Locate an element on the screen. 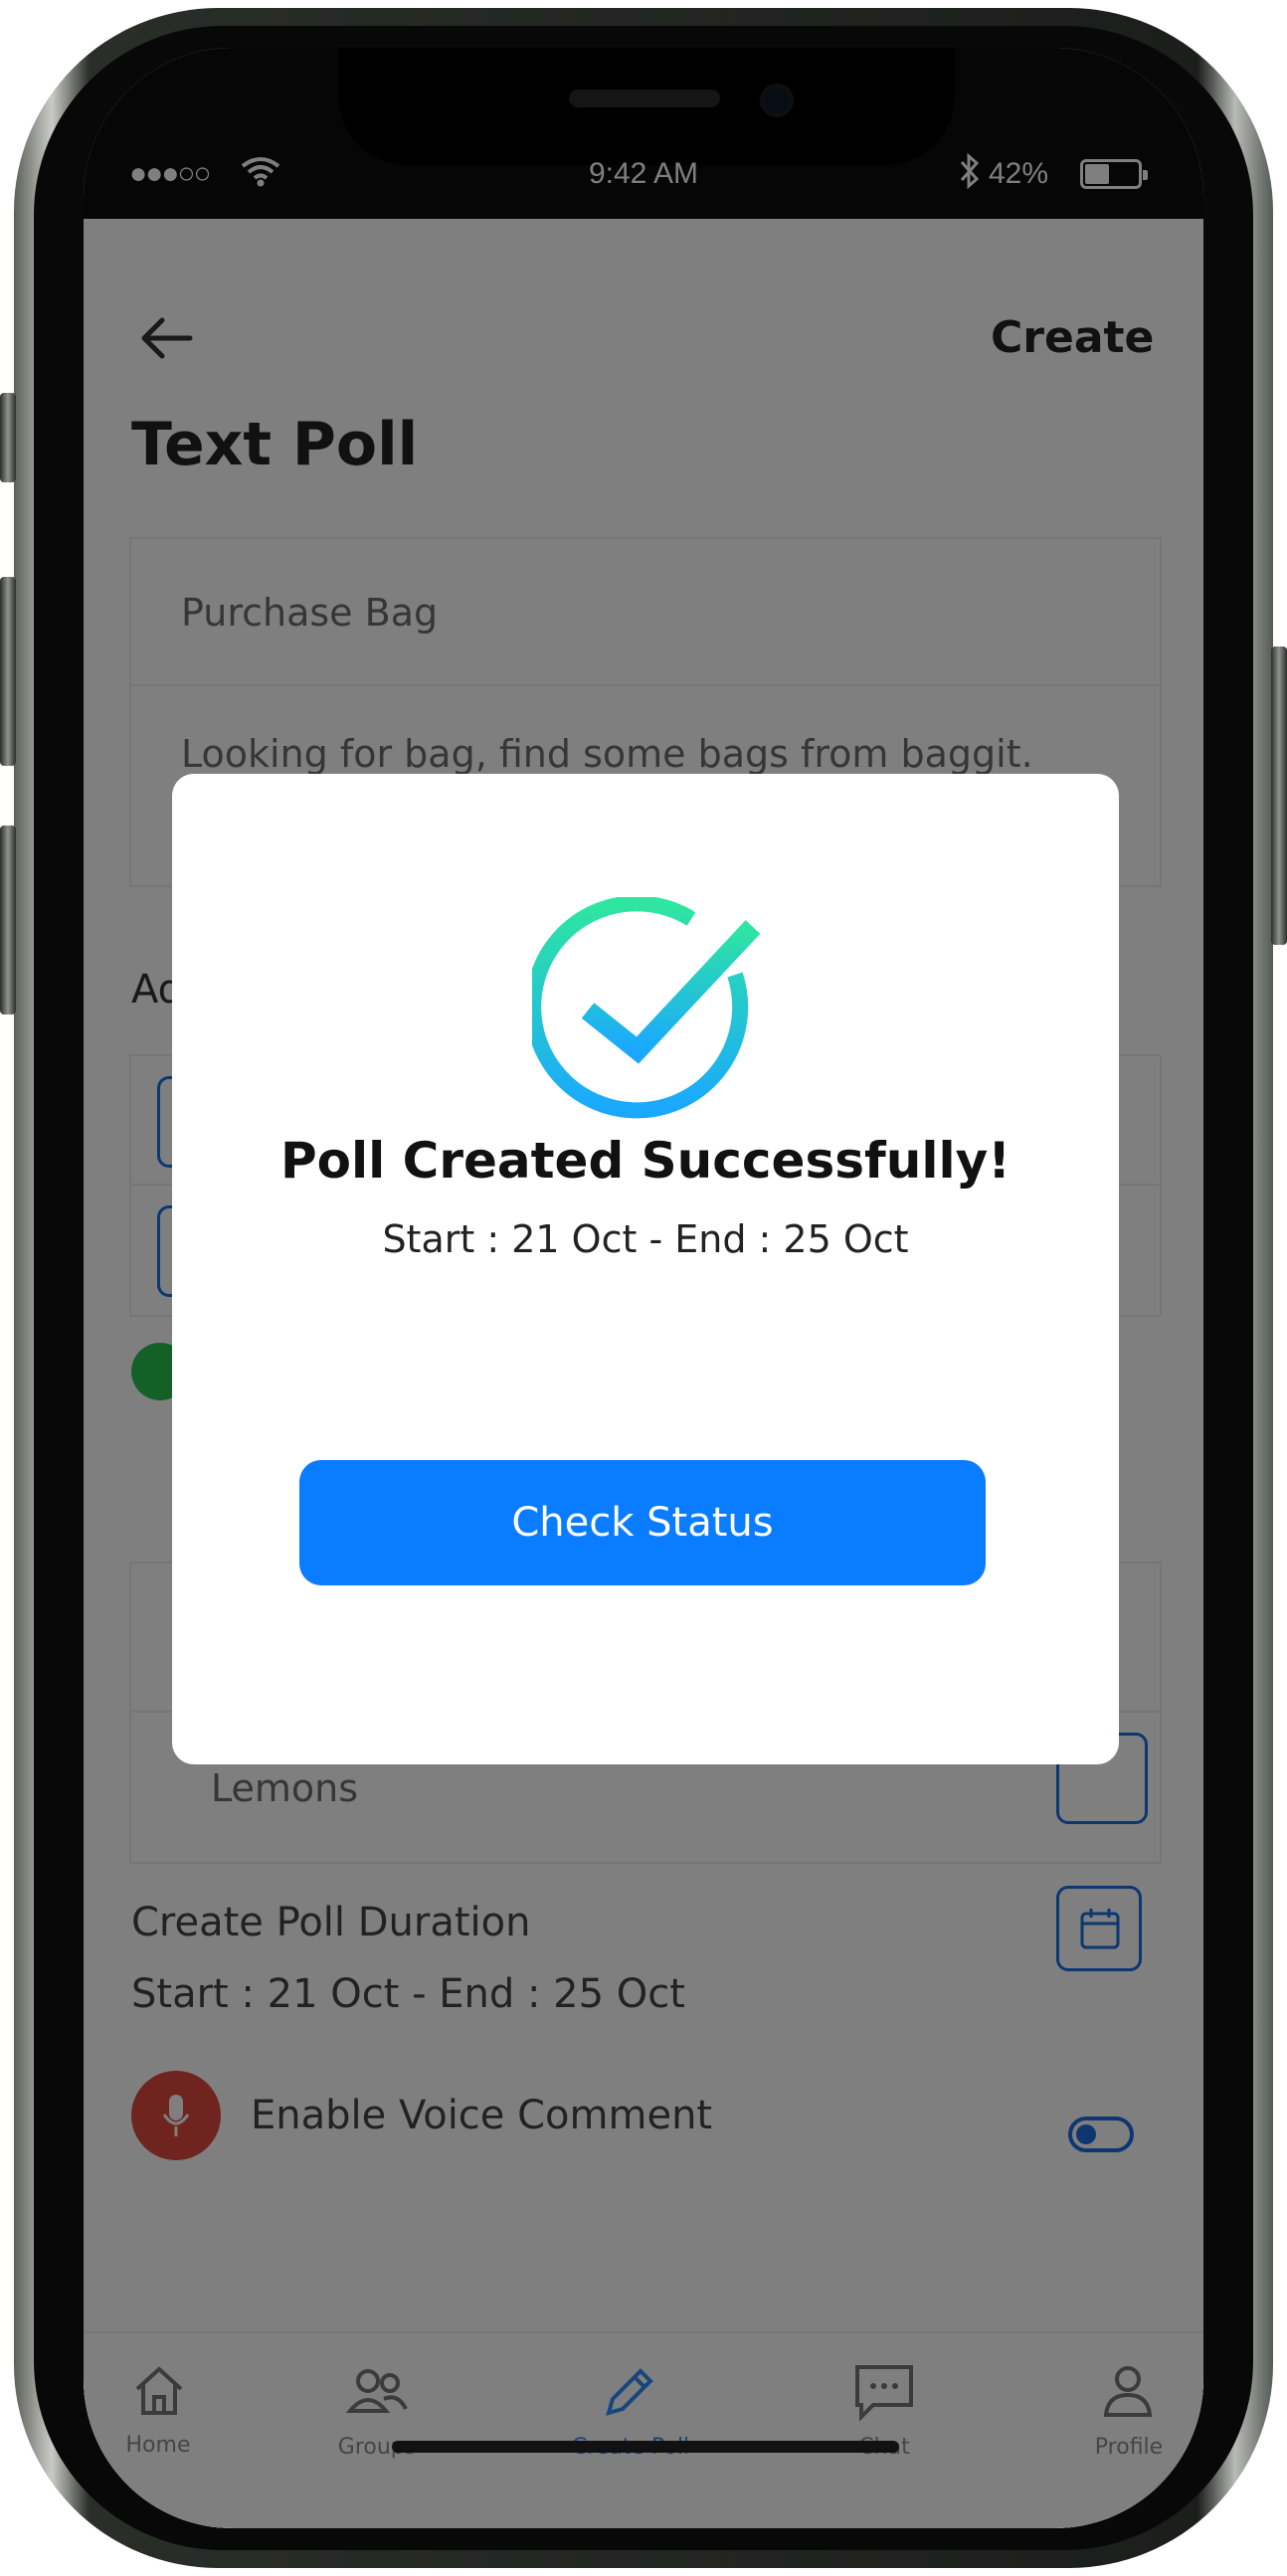 The width and height of the screenshot is (1287, 2576). check-status-button: Check Status is located at coordinates (642, 1522).